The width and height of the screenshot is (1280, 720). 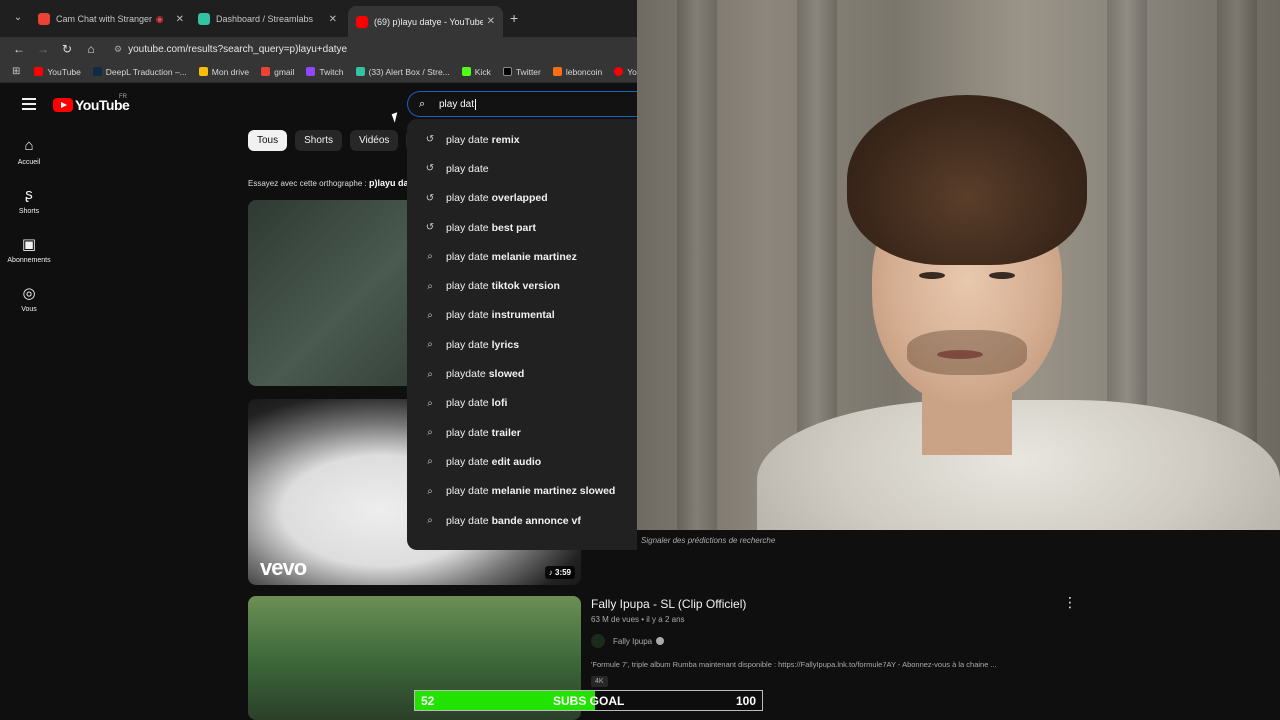 What do you see at coordinates (29, 211) in the screenshot?
I see `sidebar-item-label: Shorts` at bounding box center [29, 211].